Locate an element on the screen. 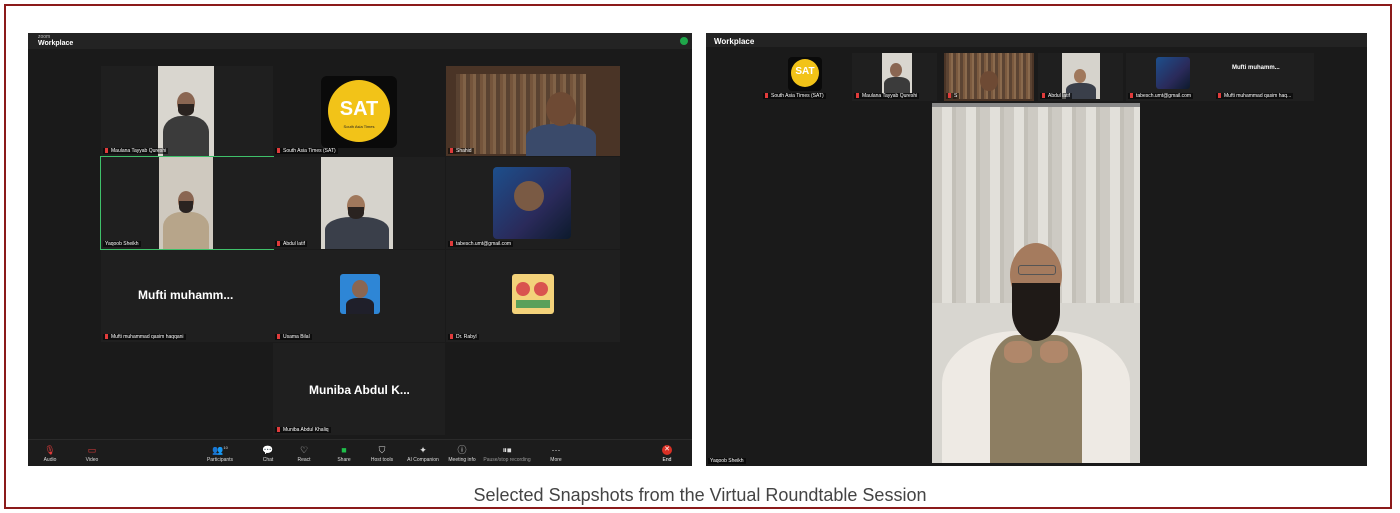  recording-button: ⏸⏹ Pause/stop recording is located at coordinates (507, 454).